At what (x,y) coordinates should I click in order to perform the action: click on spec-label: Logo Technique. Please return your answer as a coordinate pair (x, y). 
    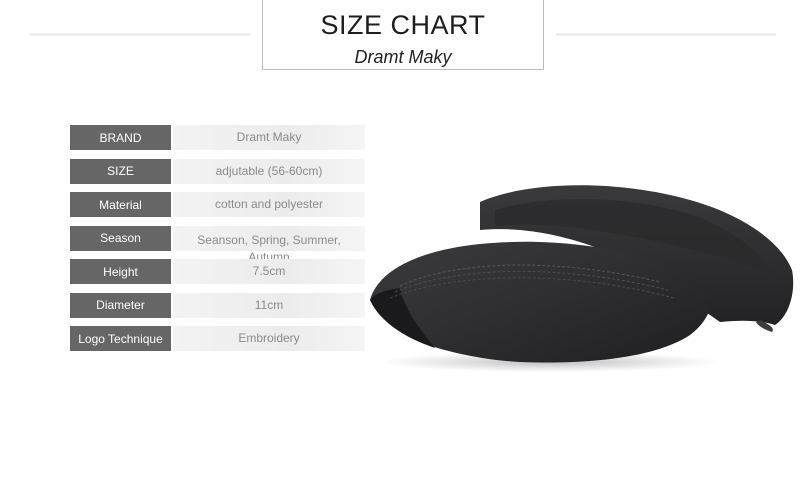
    Looking at the image, I should click on (120, 338).